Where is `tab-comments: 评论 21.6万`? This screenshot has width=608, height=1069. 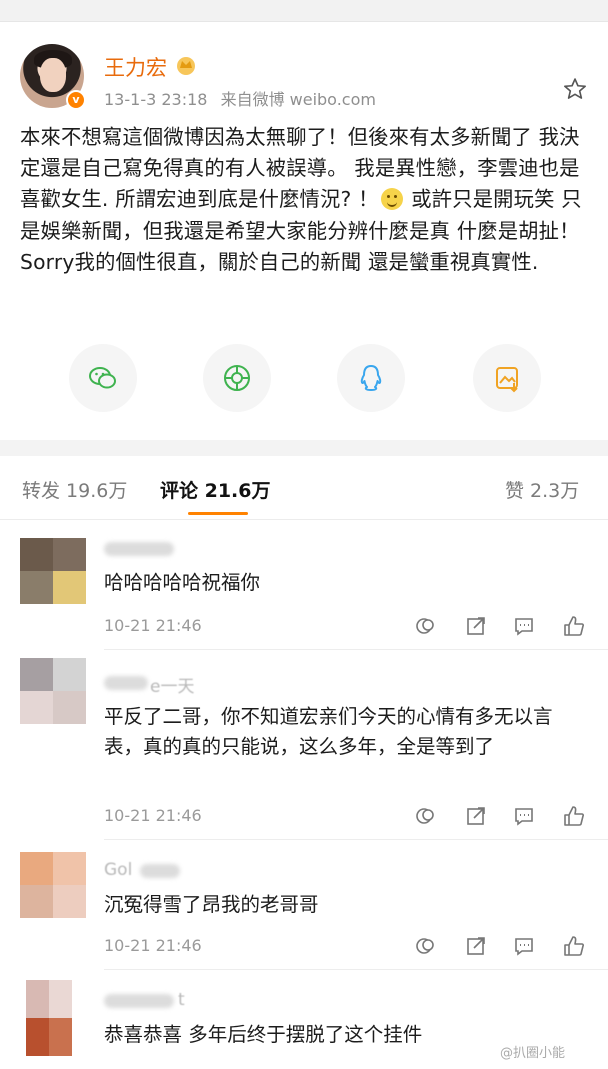 tab-comments: 评论 21.6万 is located at coordinates (215, 489).